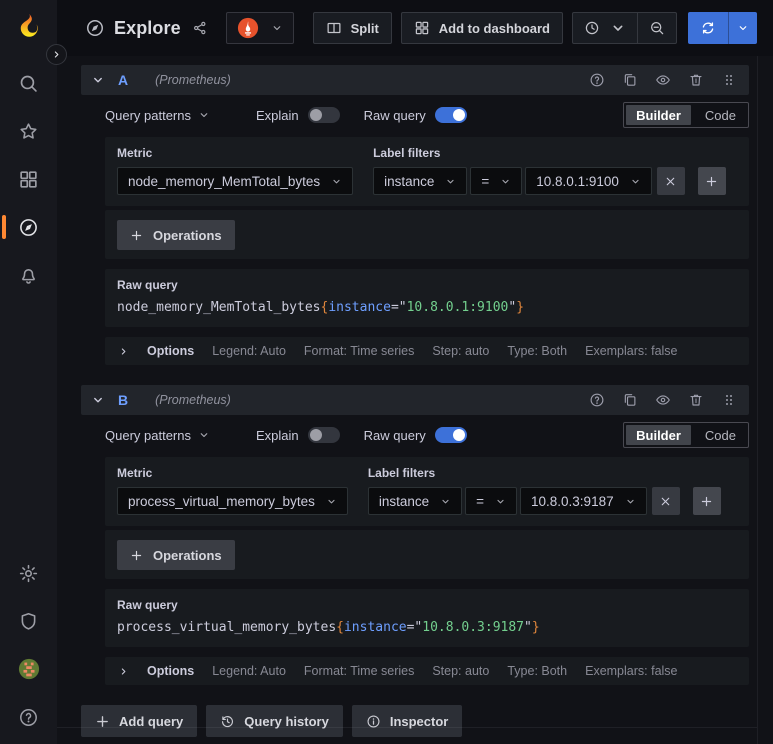 The width and height of the screenshot is (773, 744). I want to click on inspector-button: Inspector, so click(407, 721).